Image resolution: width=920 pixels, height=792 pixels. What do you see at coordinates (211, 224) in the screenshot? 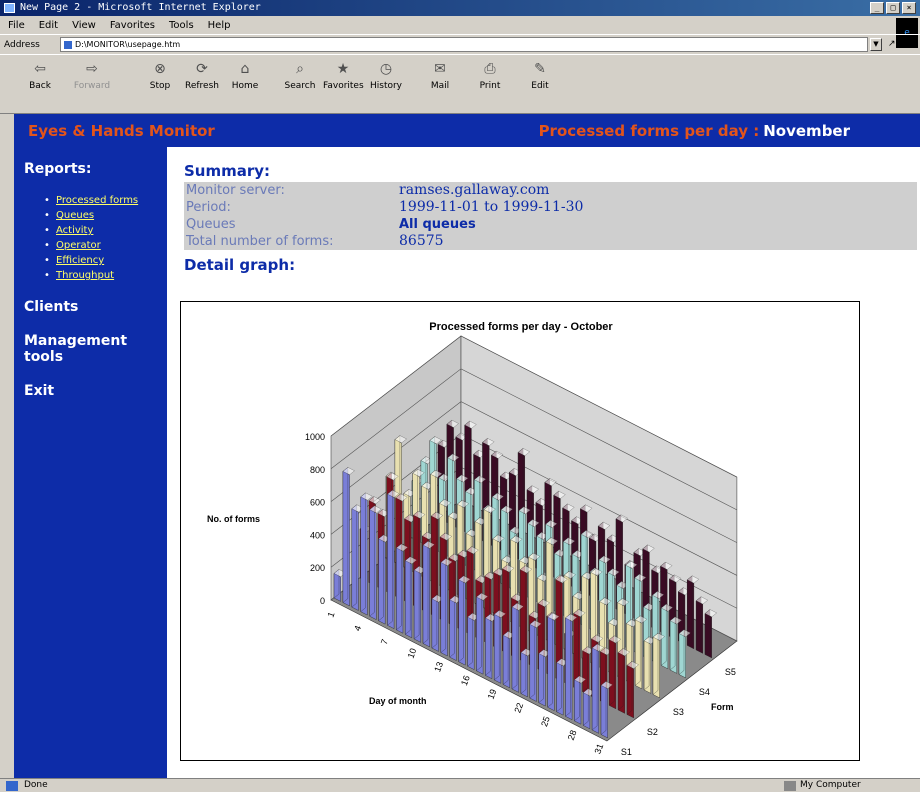
I see `summary-label: Queues` at bounding box center [211, 224].